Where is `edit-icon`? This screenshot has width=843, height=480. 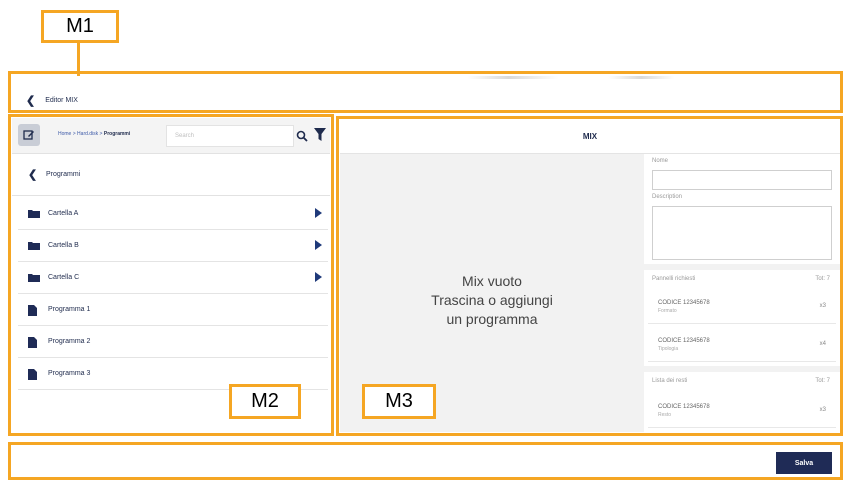
edit-icon is located at coordinates (28, 135).